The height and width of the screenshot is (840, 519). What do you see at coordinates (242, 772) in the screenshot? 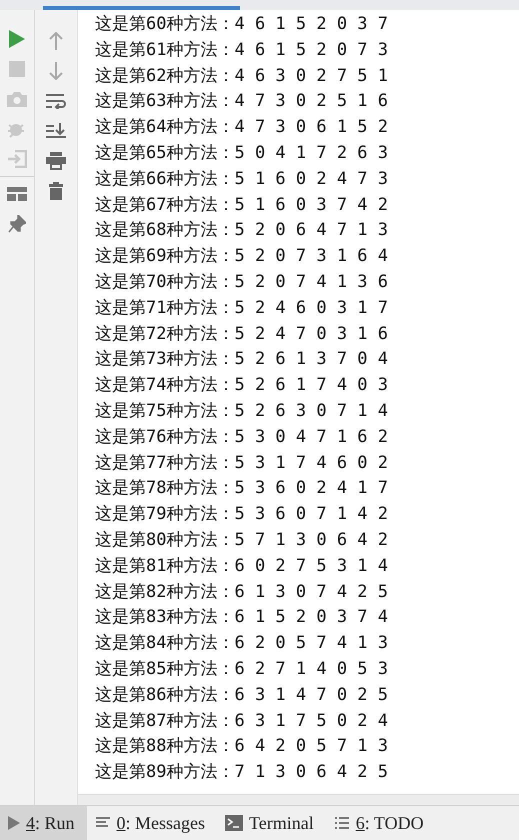
I see `console-line: 这是第89种方法：7 1 3 0 6 4 2 5` at bounding box center [242, 772].